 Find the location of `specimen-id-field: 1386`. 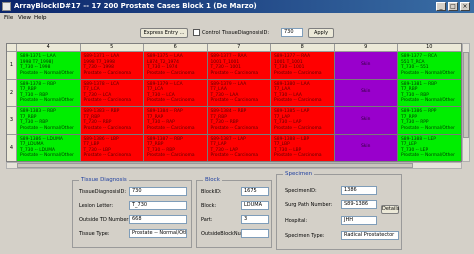

specimen-id-field: 1386 is located at coordinates (359, 190).